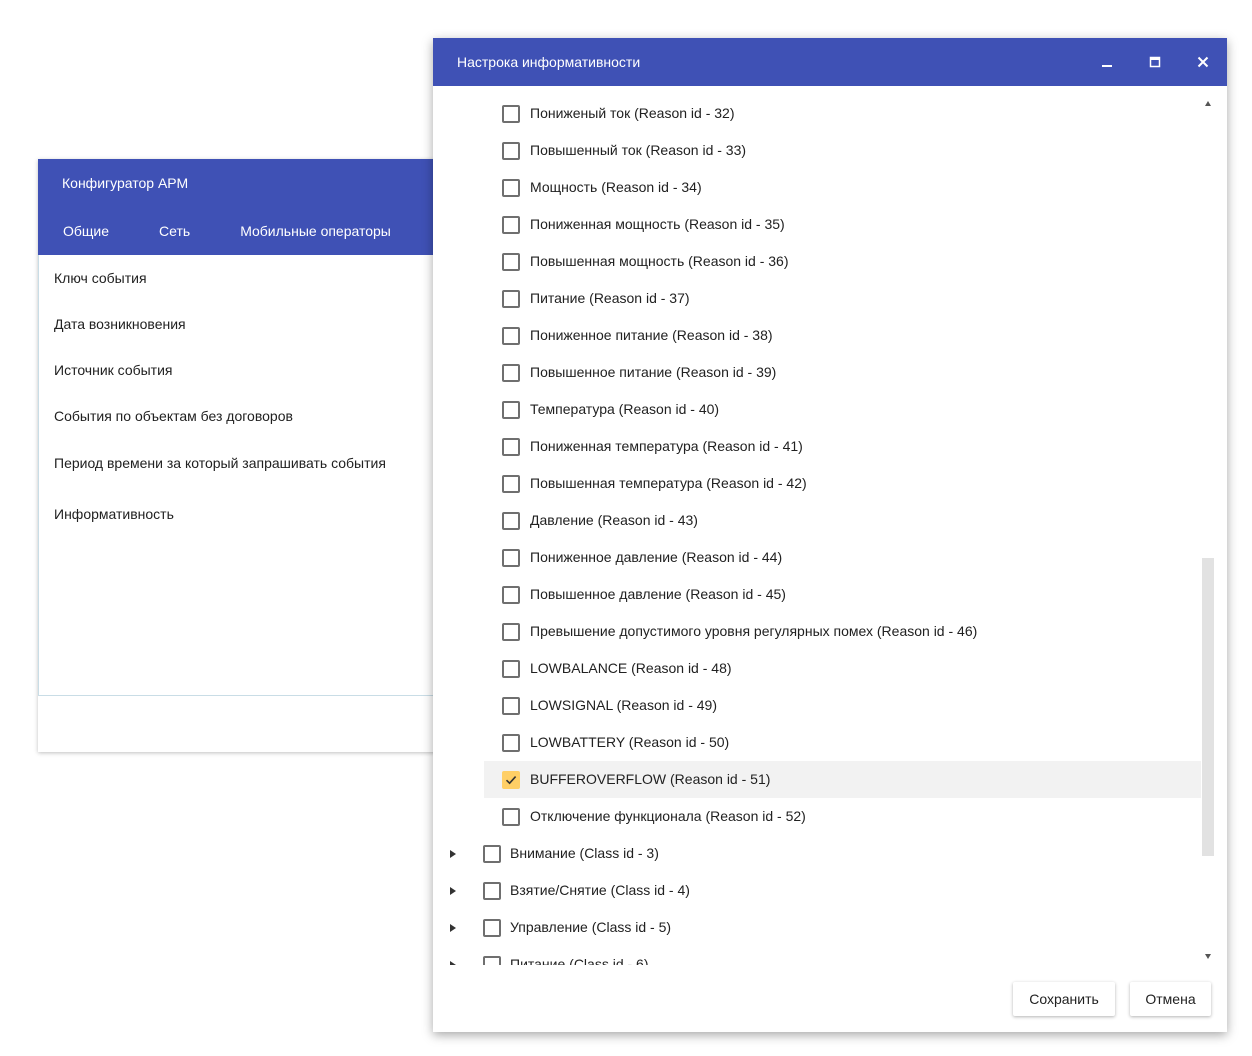 The image size is (1252, 1056). What do you see at coordinates (842, 594) in the screenshot?
I see `tree-item-reason: Повышенное давление (Reason id - 45)` at bounding box center [842, 594].